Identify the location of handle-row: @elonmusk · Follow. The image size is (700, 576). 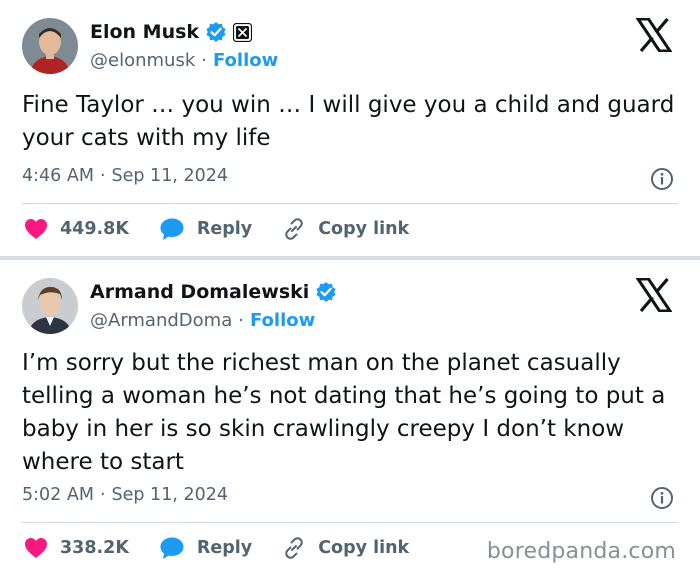
(184, 60).